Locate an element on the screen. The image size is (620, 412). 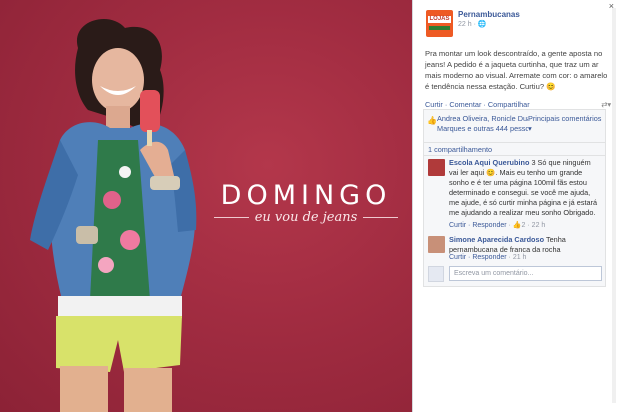
post-actions: Curtir · Comentar · Compartilhar ⇄▾ is located at coordinates (518, 104).